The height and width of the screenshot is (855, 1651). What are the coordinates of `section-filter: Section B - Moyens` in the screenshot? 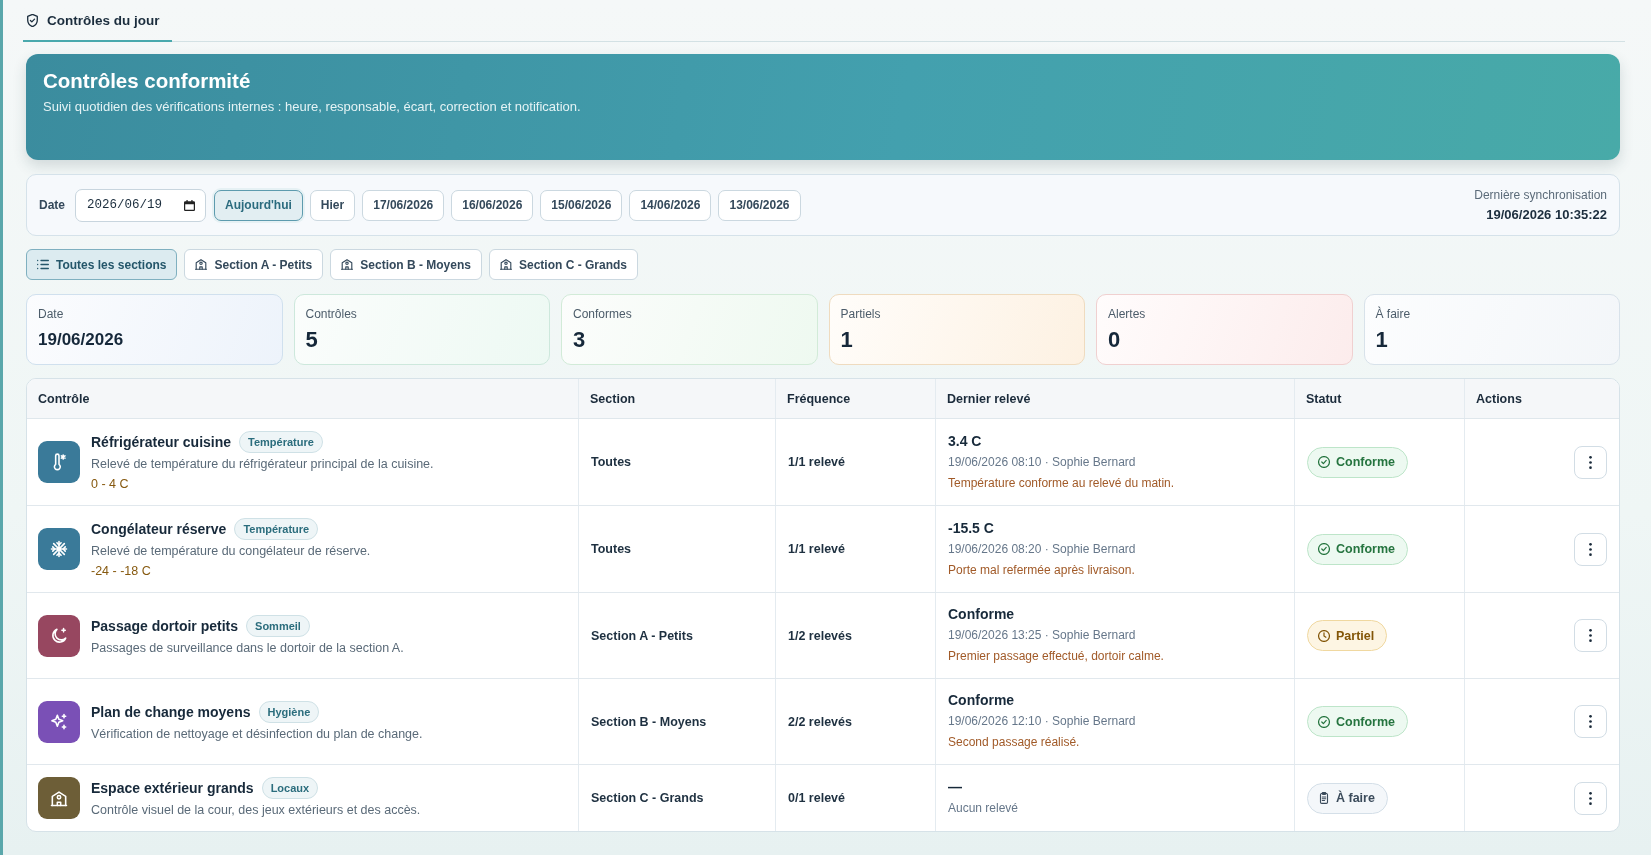 It's located at (406, 264).